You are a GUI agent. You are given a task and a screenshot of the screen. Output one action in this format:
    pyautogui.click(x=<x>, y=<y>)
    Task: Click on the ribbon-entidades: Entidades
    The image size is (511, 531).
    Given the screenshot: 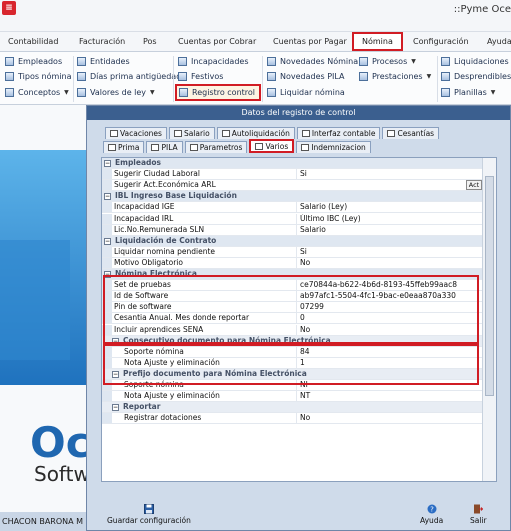 What is the action you would take?
    pyautogui.click(x=103, y=61)
    